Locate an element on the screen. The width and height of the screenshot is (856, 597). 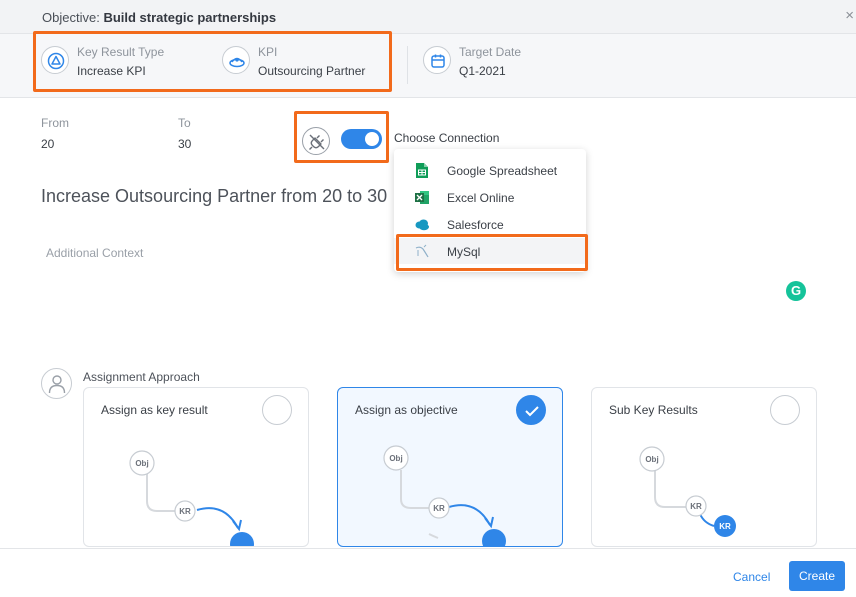
card-assign-key-result: Assign as key result Obj KR is located at coordinates (196, 467).